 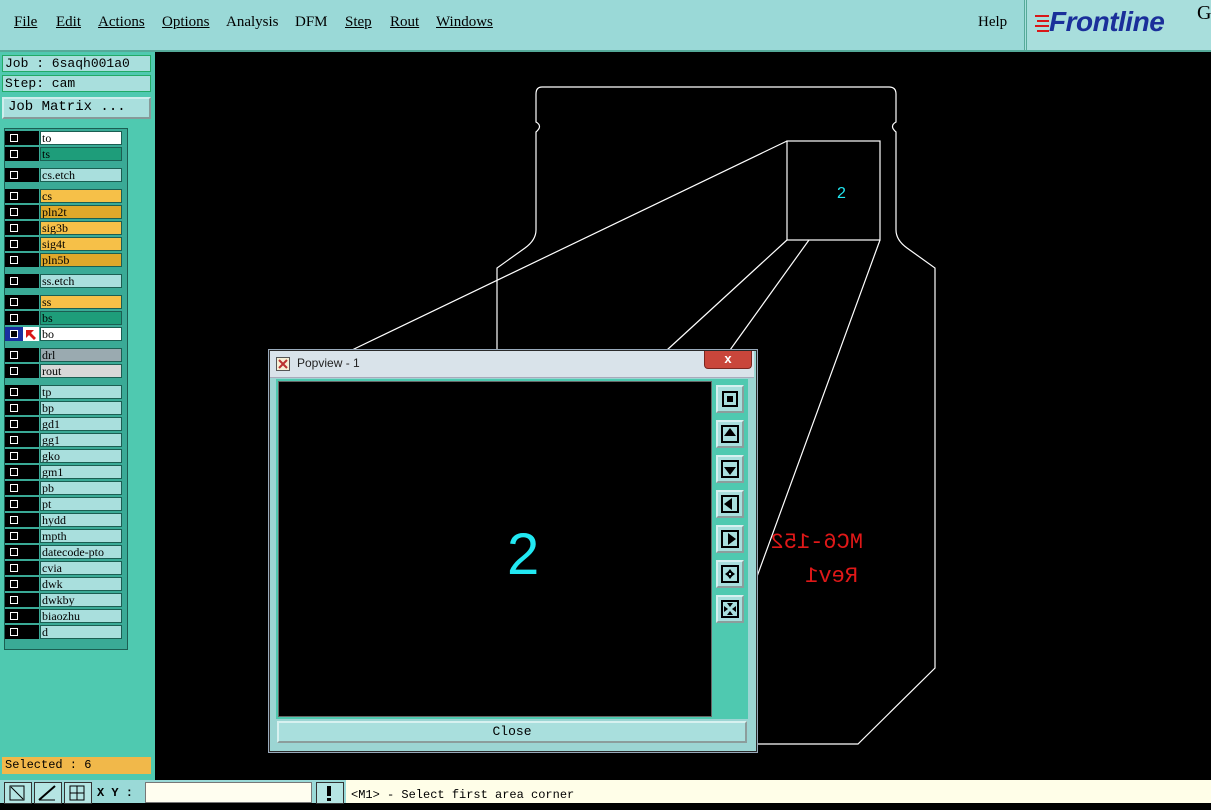 I want to click on menu-step: Step, so click(x=358, y=22).